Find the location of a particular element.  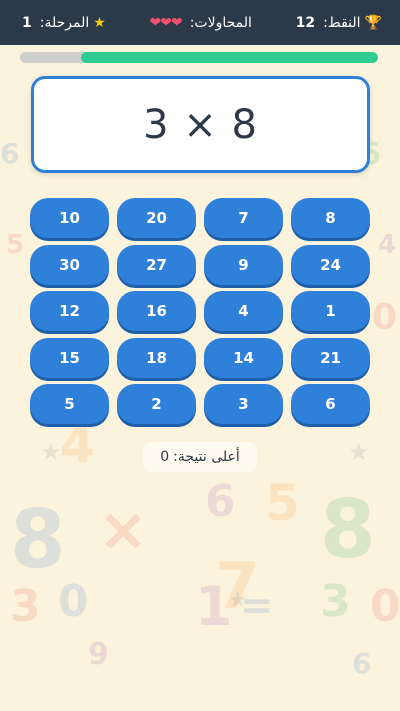

level-stat: ★ المرحلة: 1 is located at coordinates (64, 23).